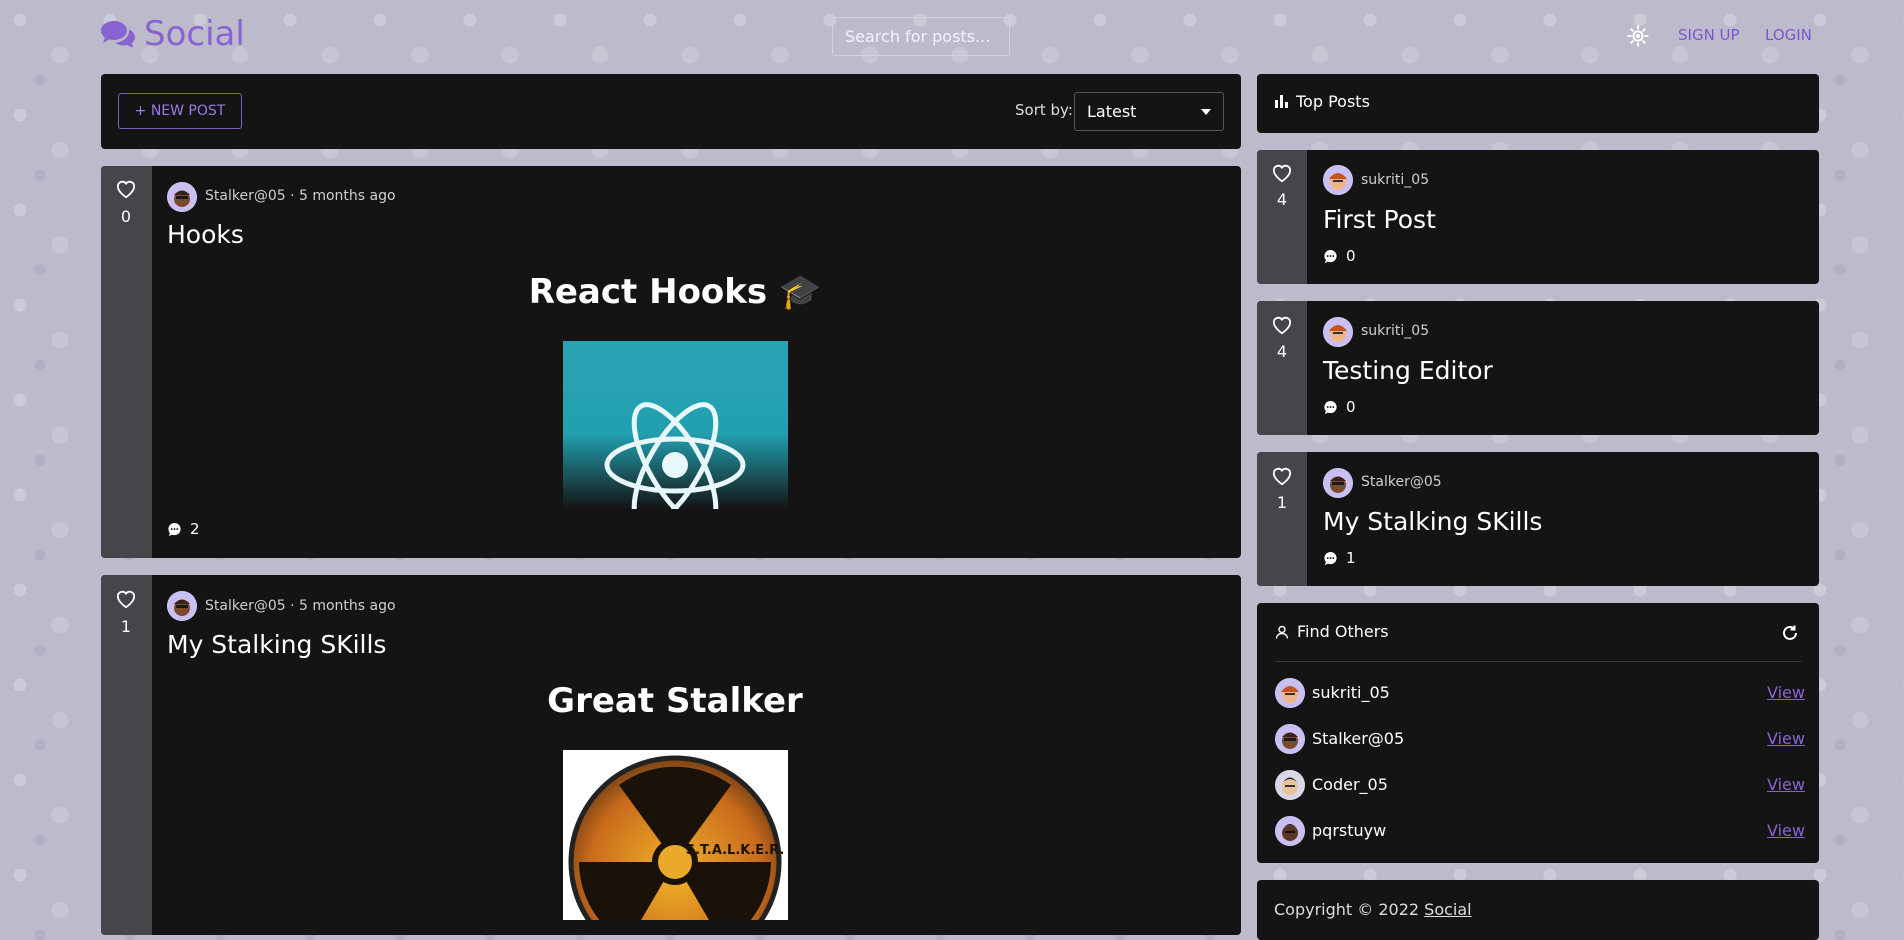  I want to click on sort-value: Latest, so click(1112, 111).